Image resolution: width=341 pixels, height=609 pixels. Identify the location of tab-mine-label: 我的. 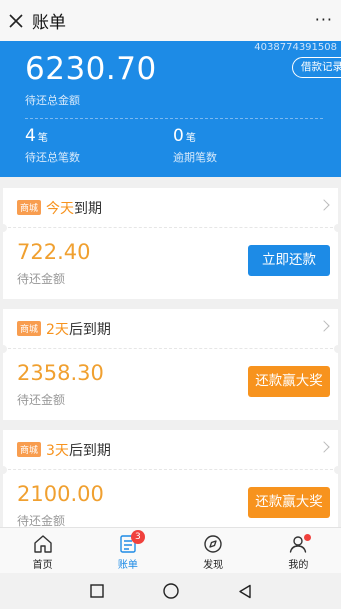
(298, 565).